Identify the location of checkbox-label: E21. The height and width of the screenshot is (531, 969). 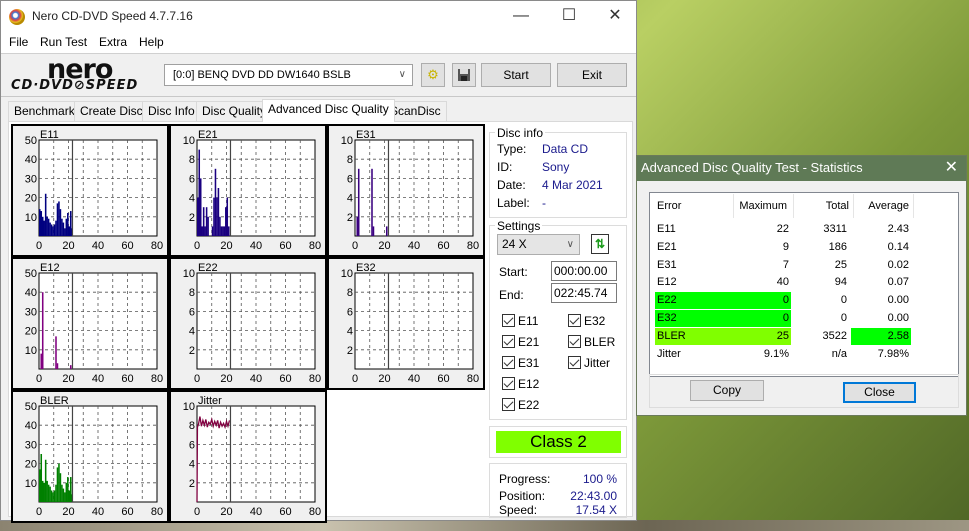
(529, 342).